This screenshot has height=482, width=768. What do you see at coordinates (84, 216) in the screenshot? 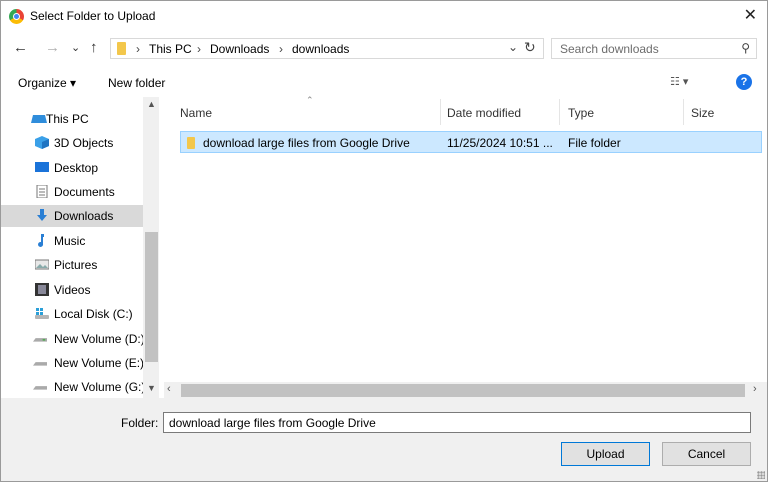
I see `sidebar-item-label: Downloads` at bounding box center [84, 216].